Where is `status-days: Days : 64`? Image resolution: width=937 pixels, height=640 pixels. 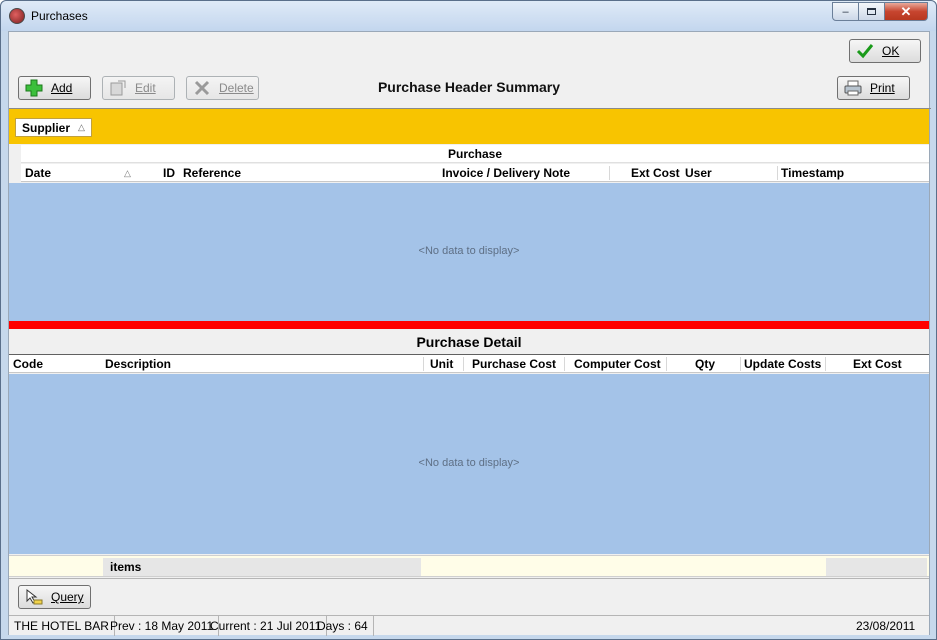 status-days: Days : 64 is located at coordinates (343, 626).